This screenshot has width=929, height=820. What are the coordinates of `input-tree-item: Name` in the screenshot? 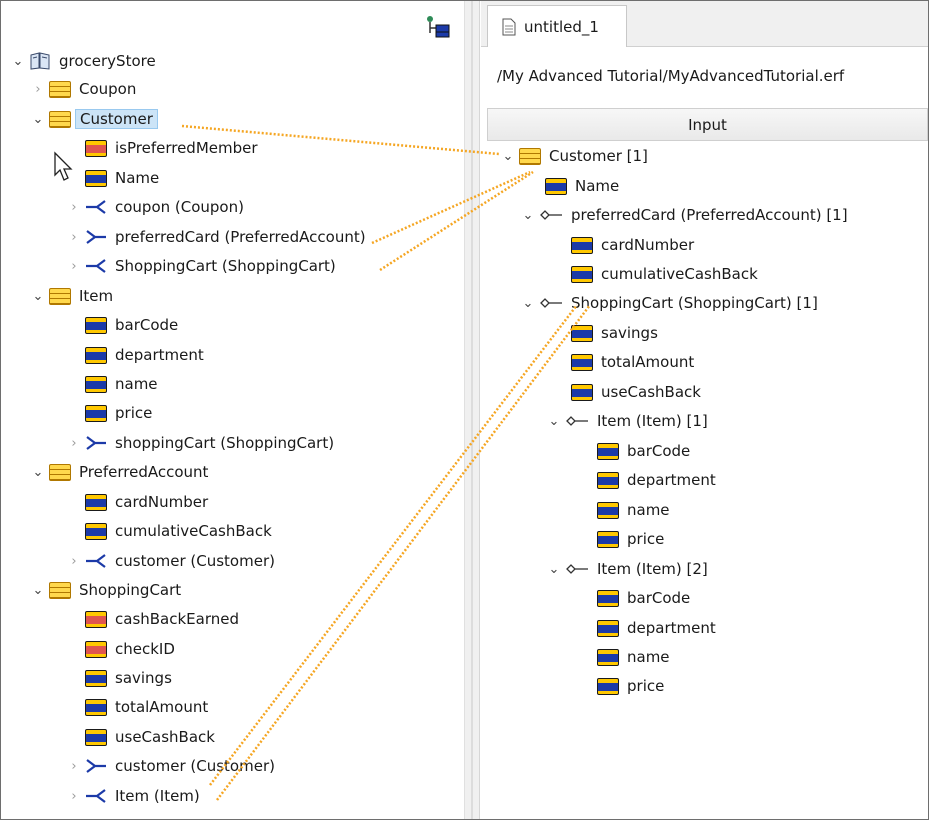 It's located at (572, 186).